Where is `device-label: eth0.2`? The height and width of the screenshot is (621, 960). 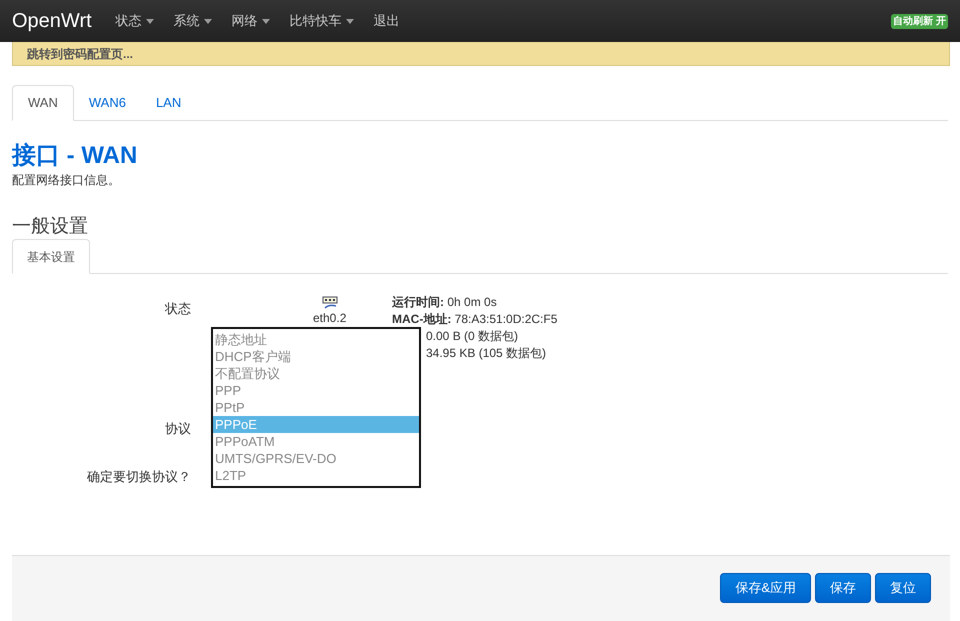 device-label: eth0.2 is located at coordinates (329, 318).